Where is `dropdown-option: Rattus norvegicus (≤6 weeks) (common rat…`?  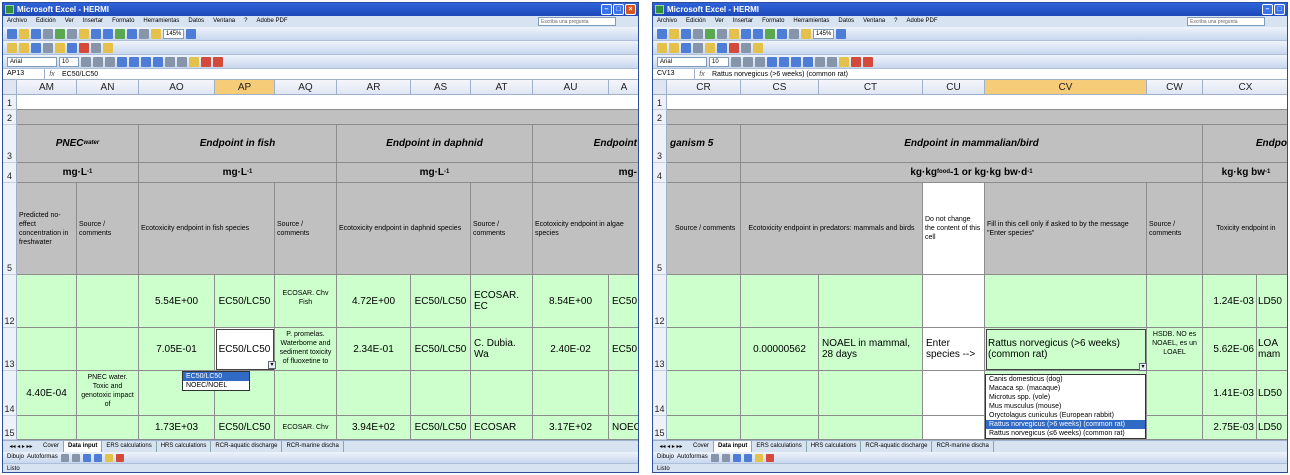 dropdown-option: Rattus norvegicus (≤6 weeks) (common rat… is located at coordinates (1065, 433).